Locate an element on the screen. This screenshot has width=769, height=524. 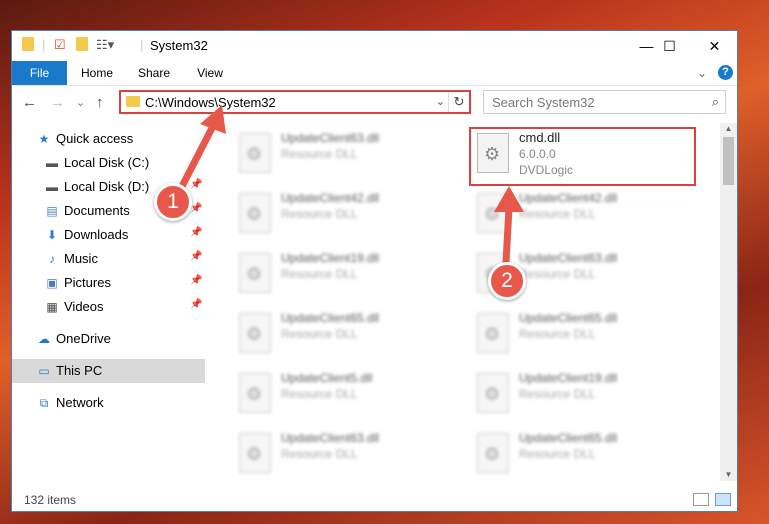
step-2-badge: 2 is located at coordinates (507, 281).